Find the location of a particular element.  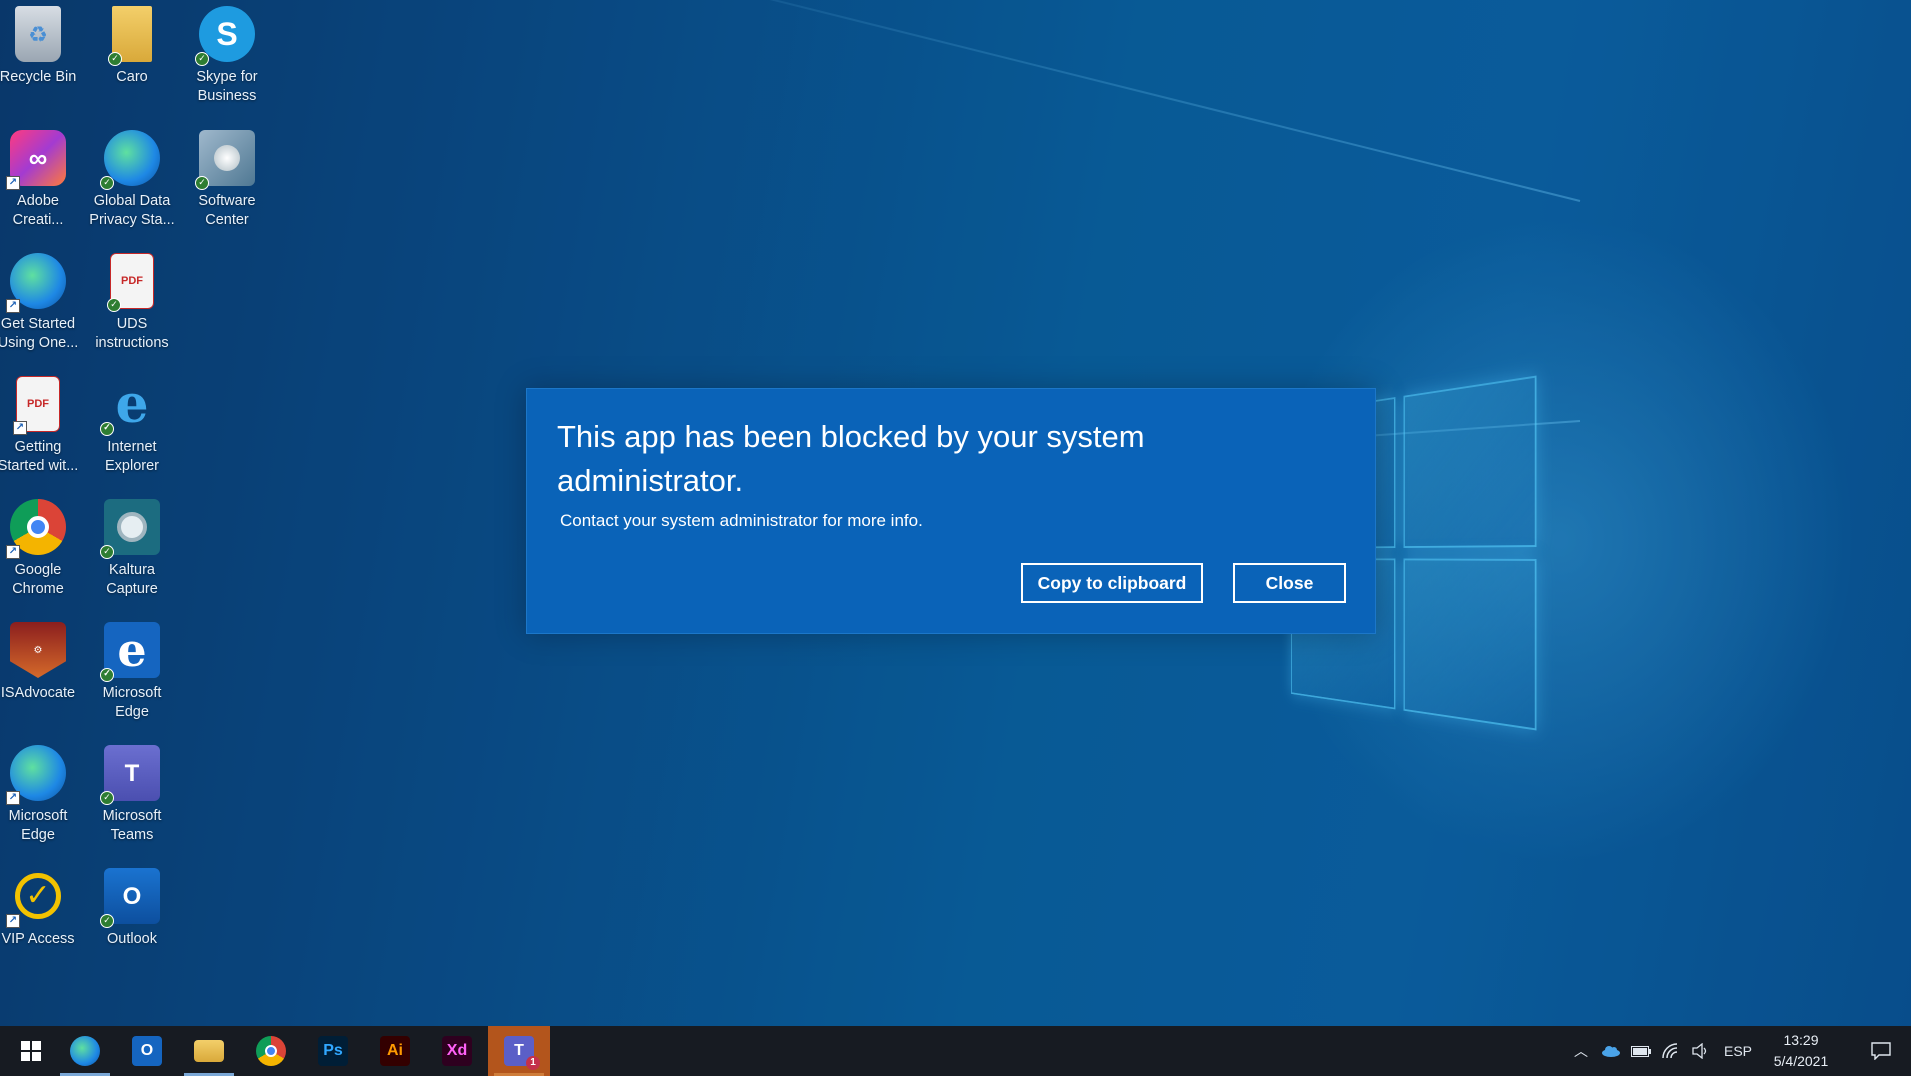

onedrive-tray is located at coordinates (1611, 1051).